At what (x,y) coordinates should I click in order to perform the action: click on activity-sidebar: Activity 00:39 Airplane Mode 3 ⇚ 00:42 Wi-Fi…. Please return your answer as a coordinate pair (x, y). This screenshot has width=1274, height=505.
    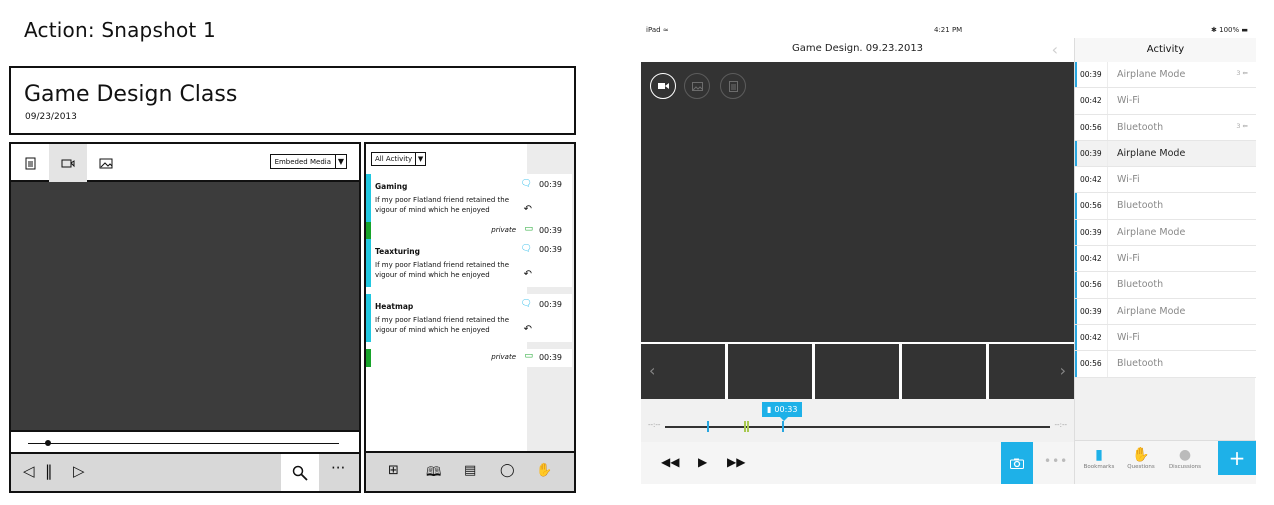
    Looking at the image, I should click on (1165, 261).